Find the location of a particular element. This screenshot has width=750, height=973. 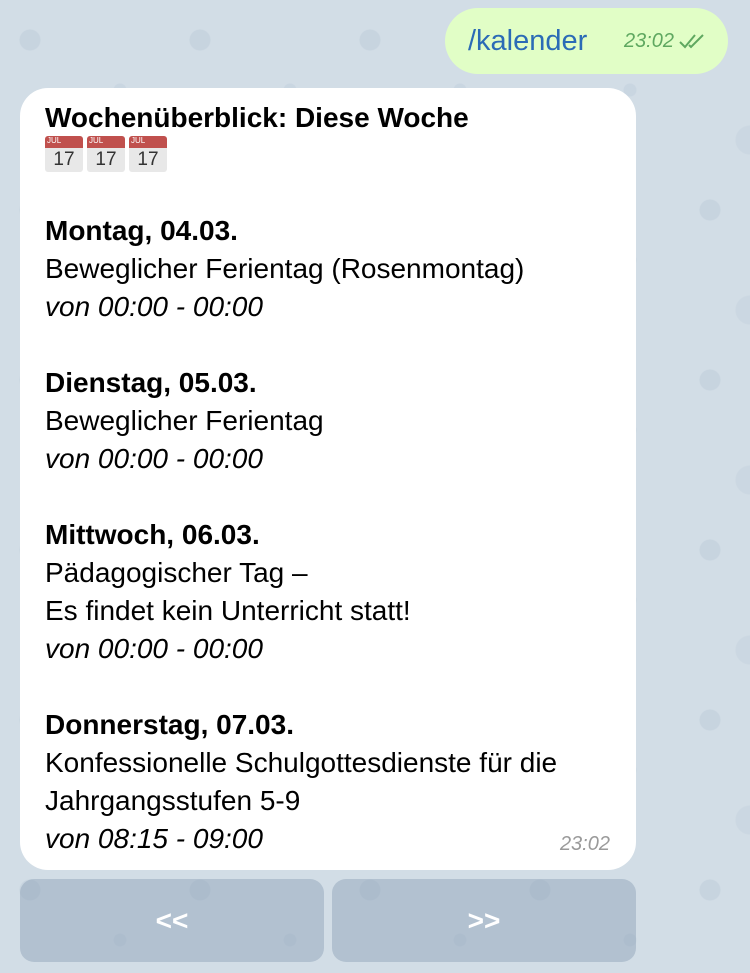

day-description: Beweglicher Ferientag (Rosenmontag) is located at coordinates (285, 268).